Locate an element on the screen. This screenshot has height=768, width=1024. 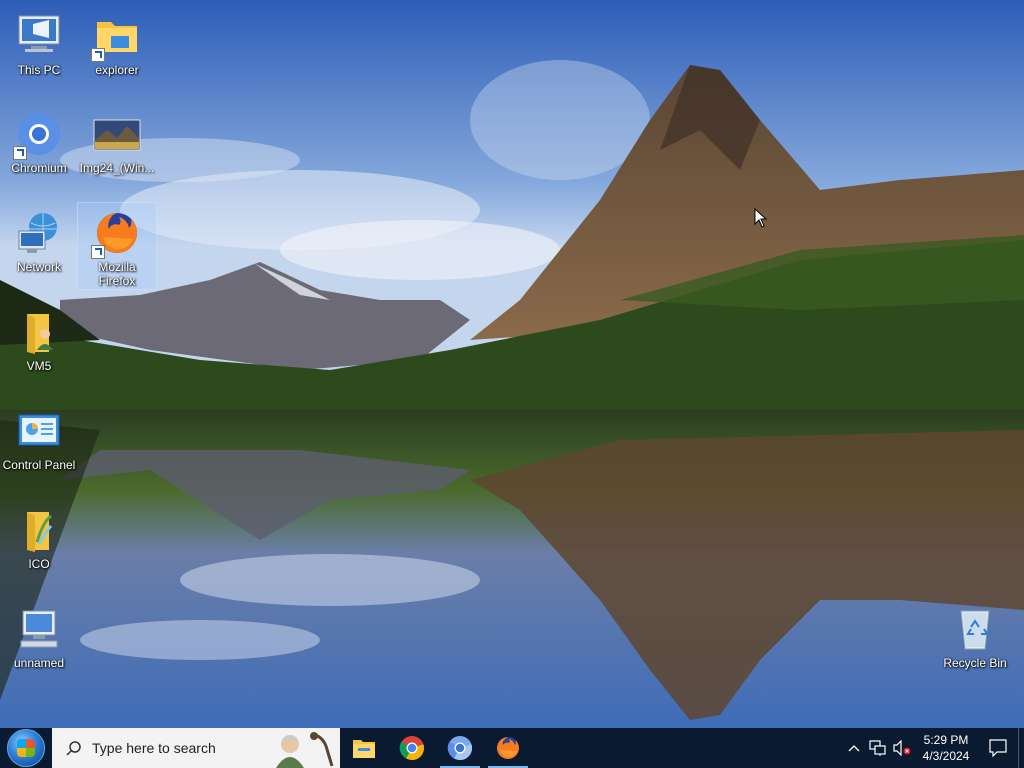
desktop-icon-explorer: explorer is located at coordinates (117, 49).